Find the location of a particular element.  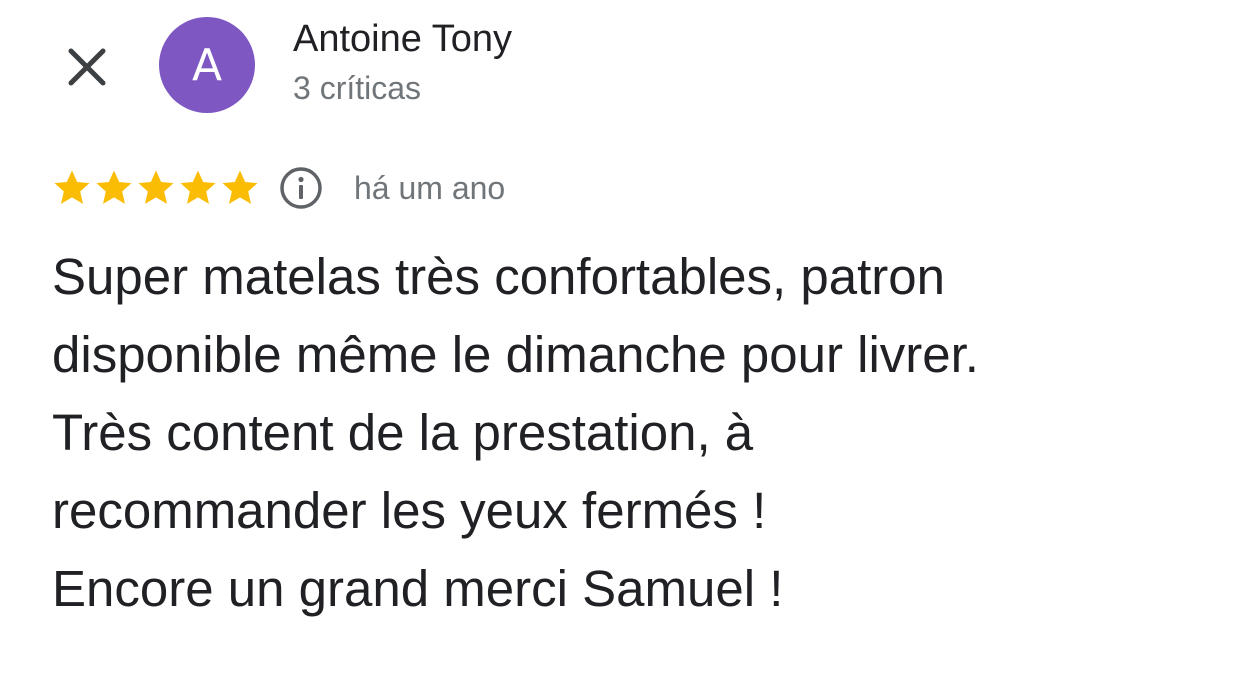

info-icon is located at coordinates (301, 188).